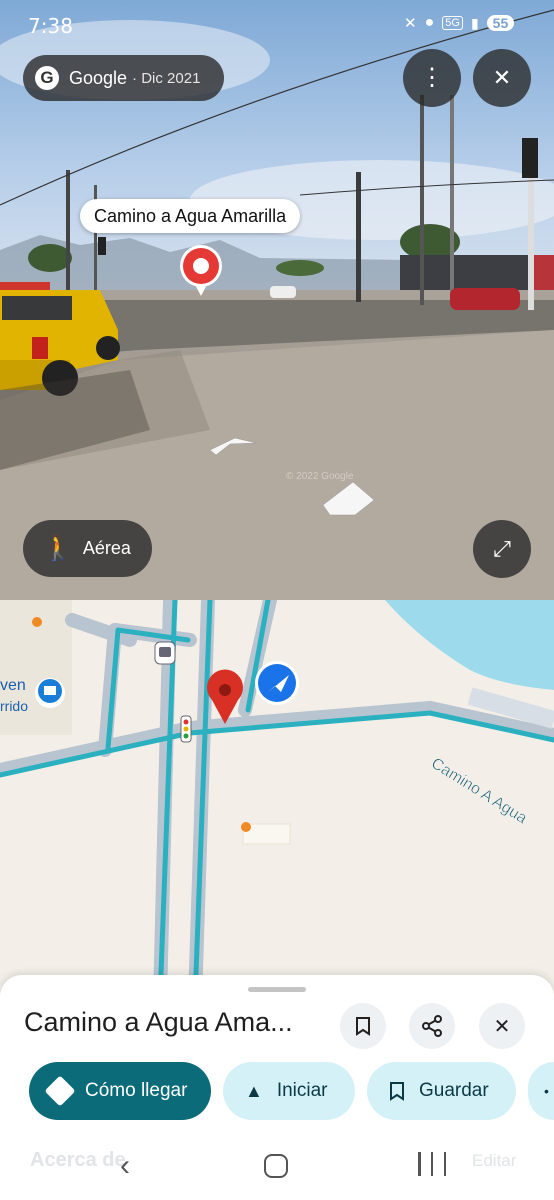  Describe the element at coordinates (47, 78) in the screenshot. I see `google-g-icon: G` at that location.